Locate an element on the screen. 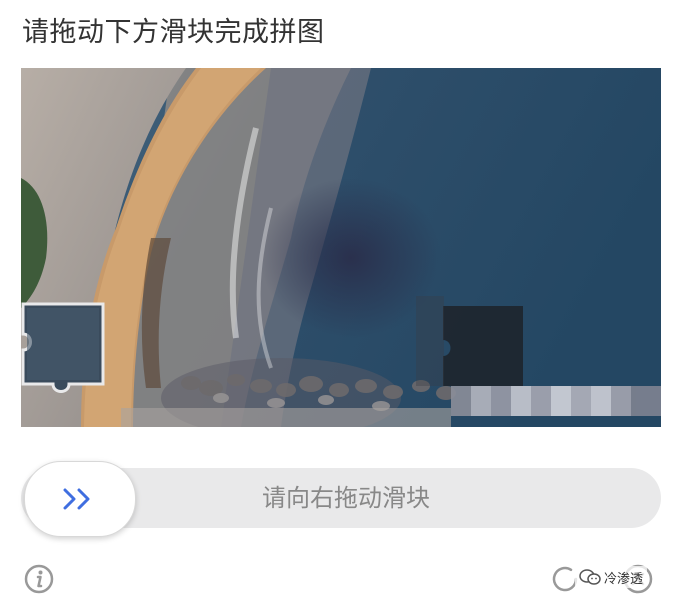 Image resolution: width=674 pixels, height=604 pixels. puzzle-piece is located at coordinates (63, 347).